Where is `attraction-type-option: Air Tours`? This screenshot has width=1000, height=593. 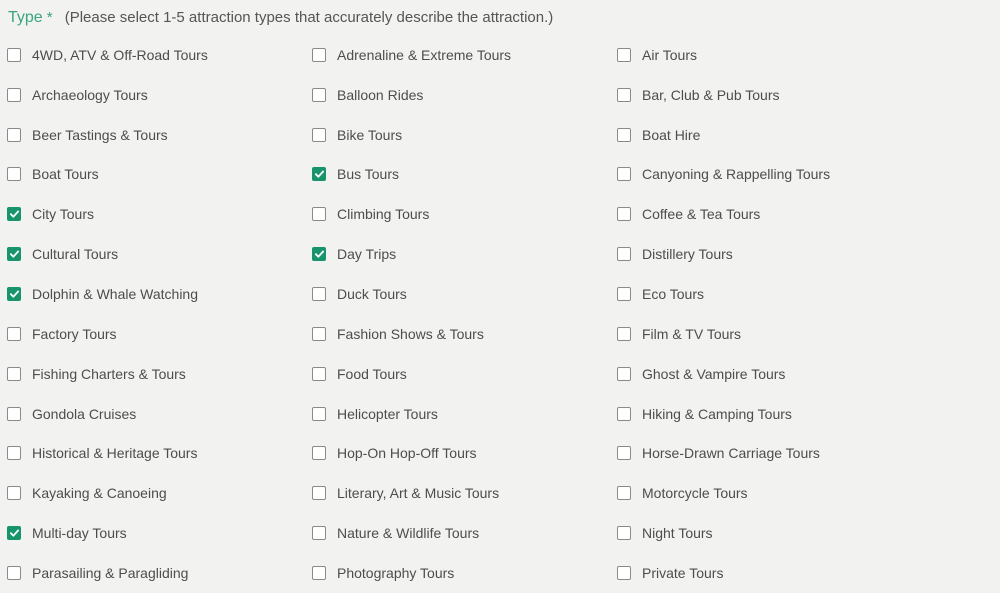
attraction-type-option: Air Tours is located at coordinates (769, 55).